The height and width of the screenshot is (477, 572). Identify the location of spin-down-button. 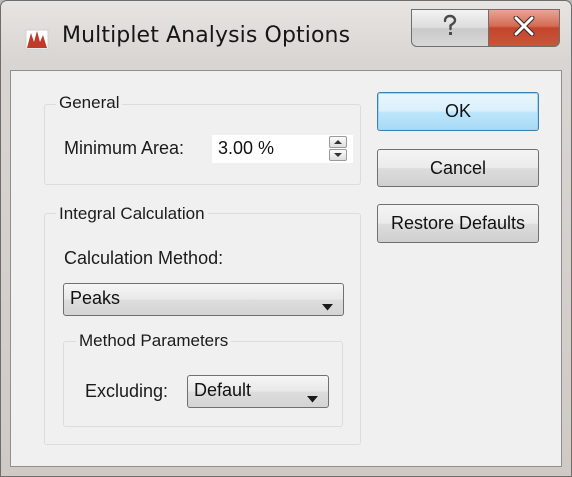
(338, 155).